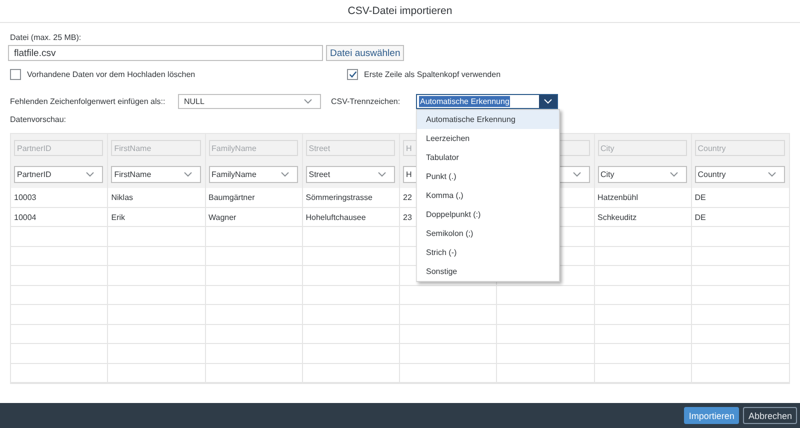 The image size is (800, 428). Describe the element at coordinates (37, 119) in the screenshot. I see `section-label: Datenvorschau:` at that location.